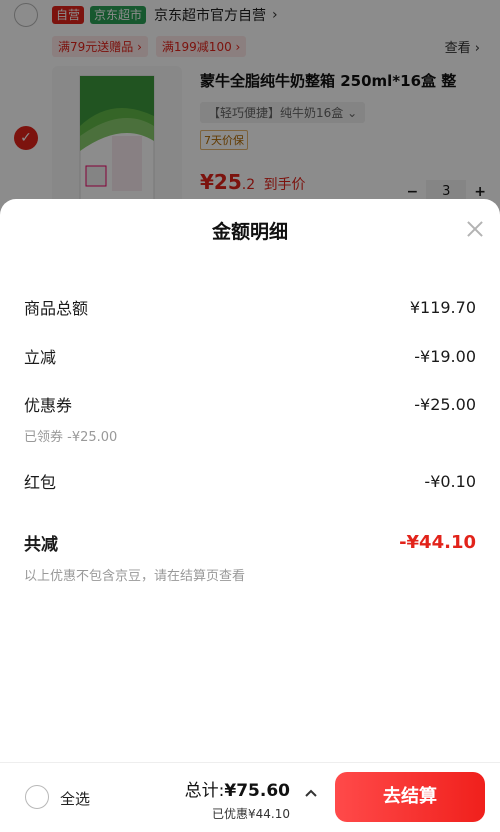 The image size is (500, 832). I want to click on coupon-label: 优惠券, so click(48, 405).